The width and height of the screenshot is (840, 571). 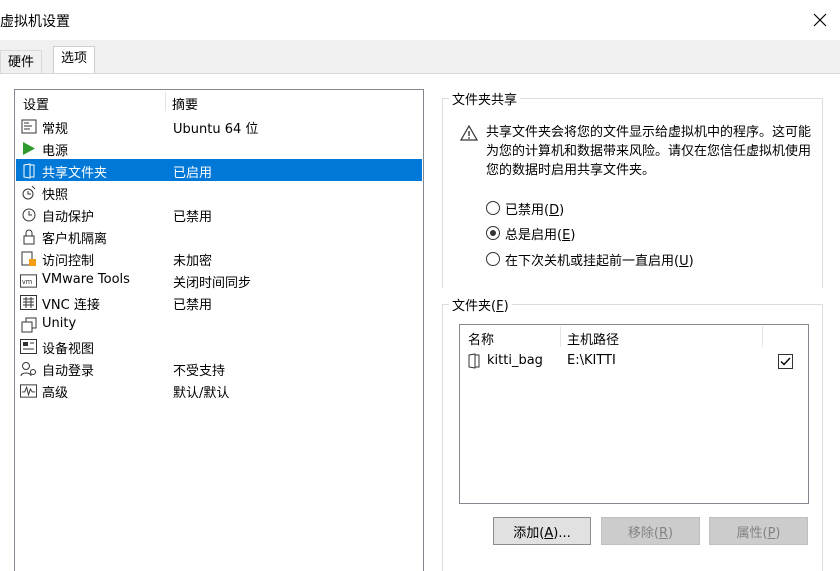 I want to click on list-header: 设置 摘要, so click(x=219, y=102).